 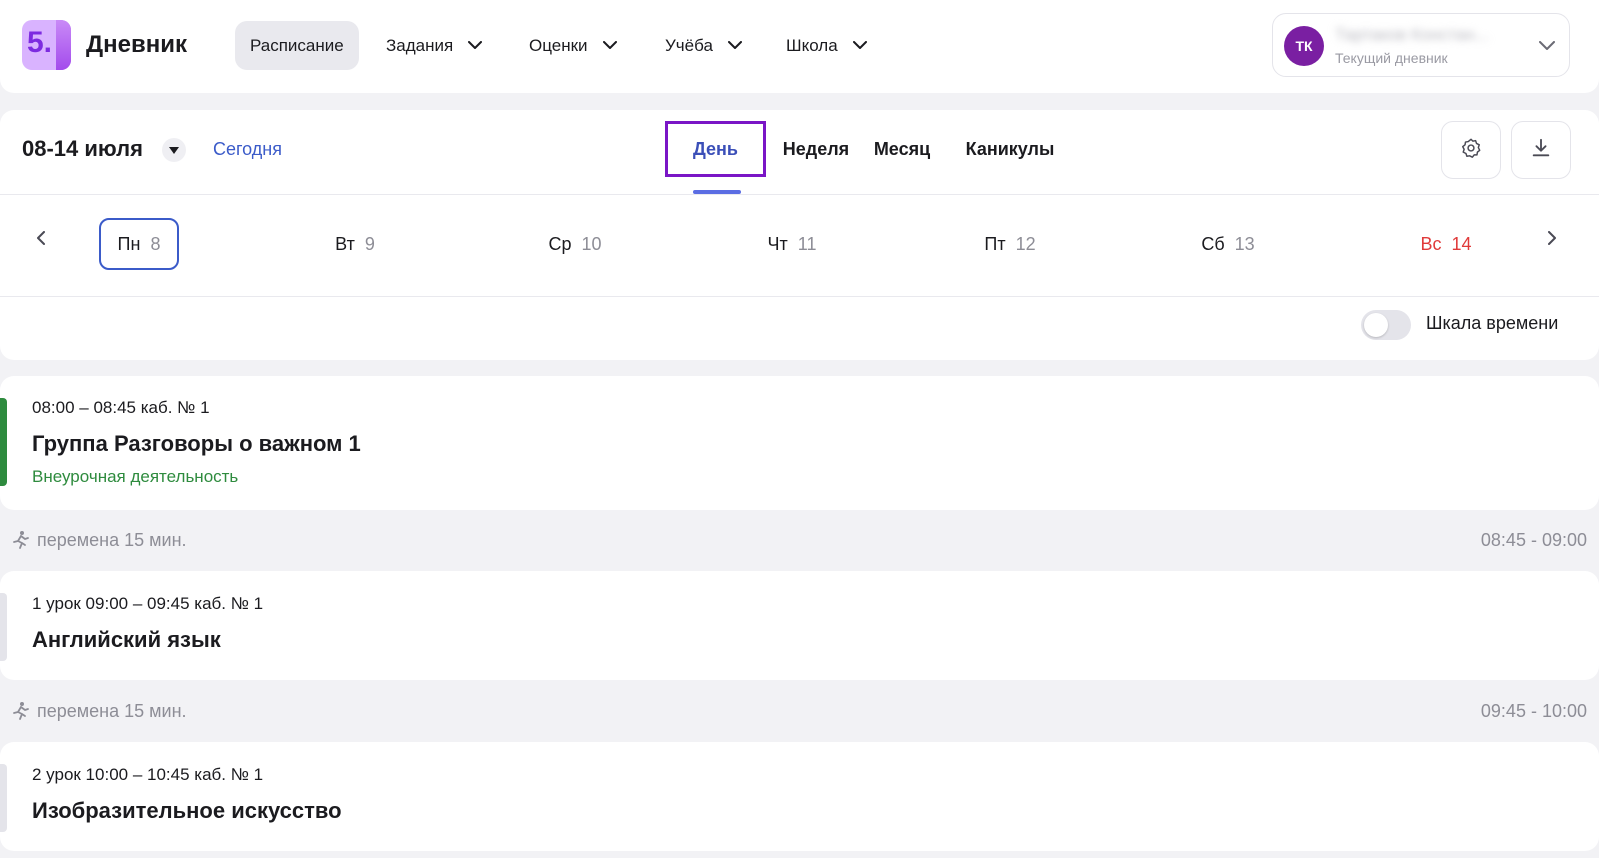 I want to click on date-range-label: 08-14 июля, so click(x=82, y=149).